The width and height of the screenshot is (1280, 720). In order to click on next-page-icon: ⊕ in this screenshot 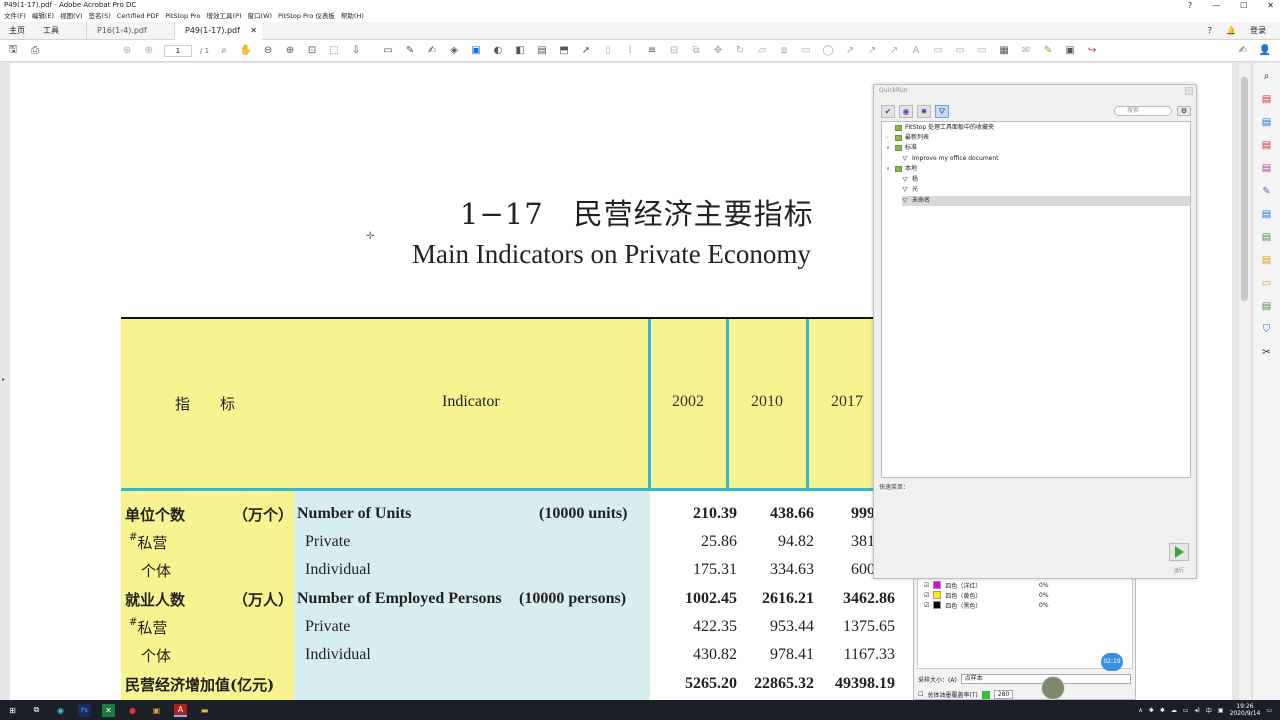, I will do `click(149, 51)`.